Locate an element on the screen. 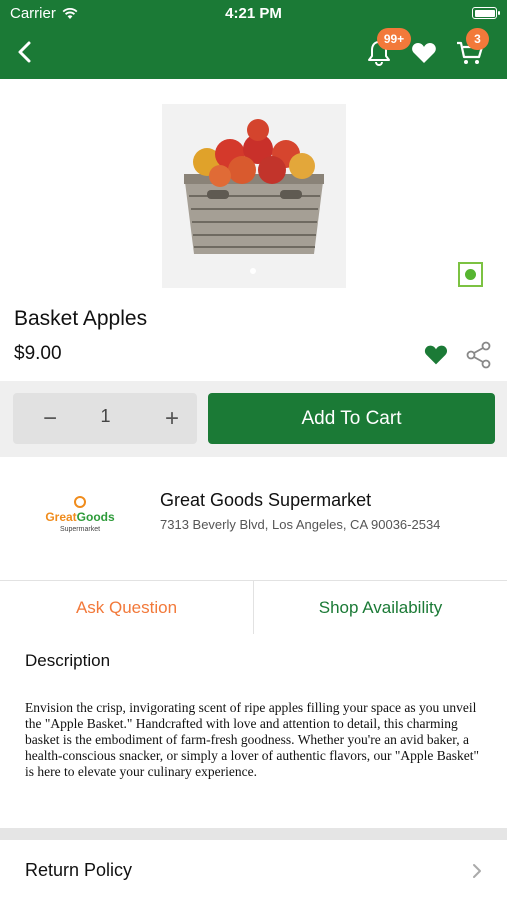 The height and width of the screenshot is (900, 507). return-policy-label: Return Policy is located at coordinates (79, 870).